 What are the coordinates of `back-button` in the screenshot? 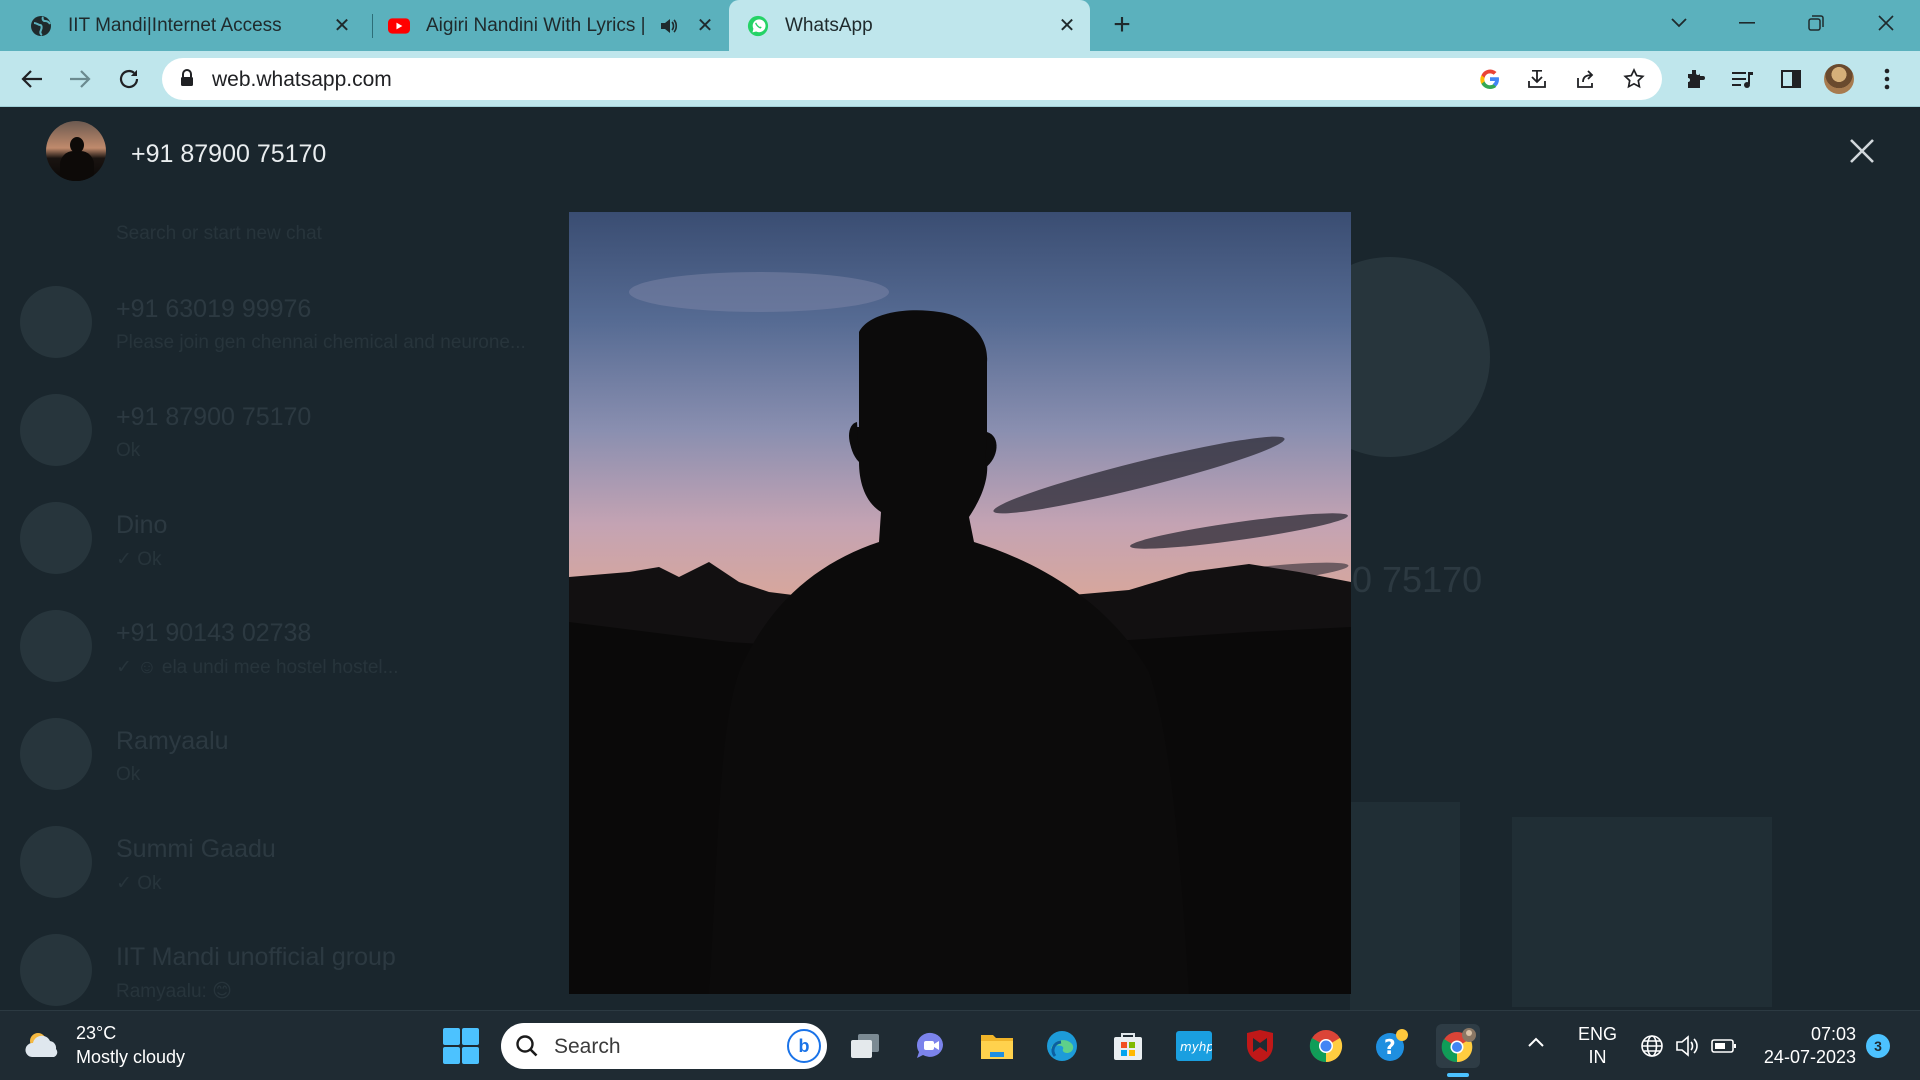 It's located at (32, 79).